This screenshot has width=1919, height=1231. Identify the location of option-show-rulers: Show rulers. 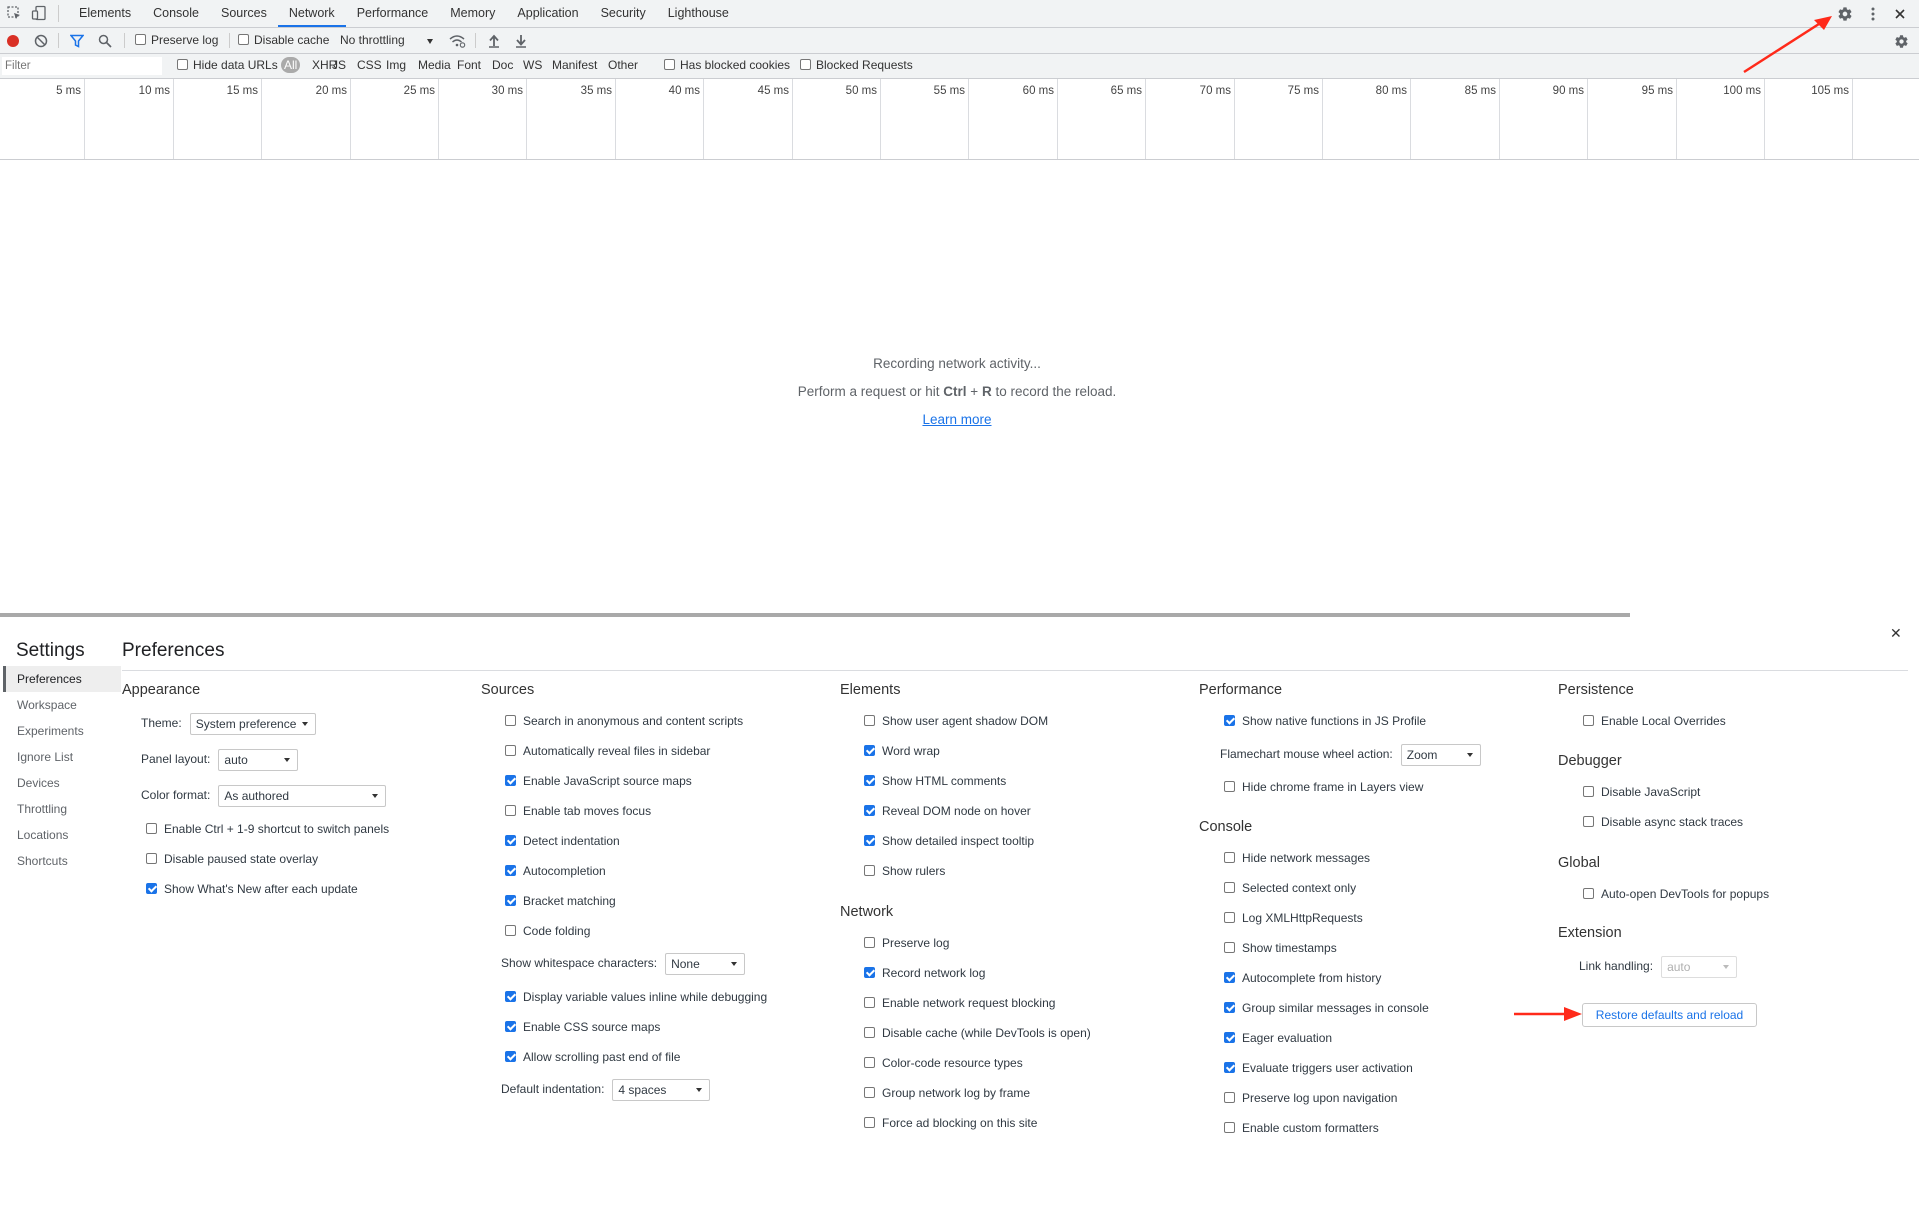
(904, 871).